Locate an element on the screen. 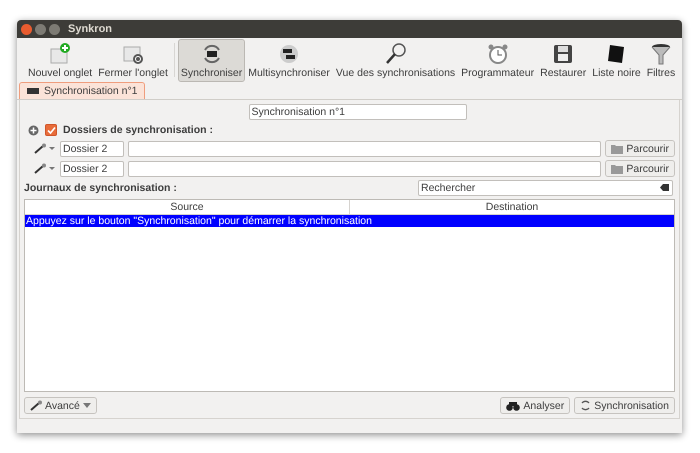  new-tab-icon is located at coordinates (60, 54).